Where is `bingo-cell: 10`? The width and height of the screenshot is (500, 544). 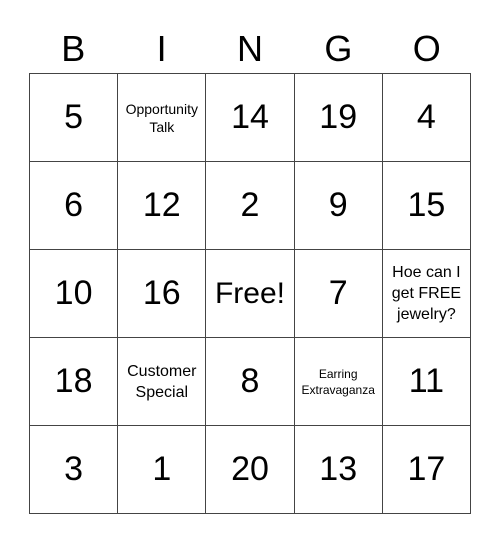
bingo-cell: 10 is located at coordinates (74, 294).